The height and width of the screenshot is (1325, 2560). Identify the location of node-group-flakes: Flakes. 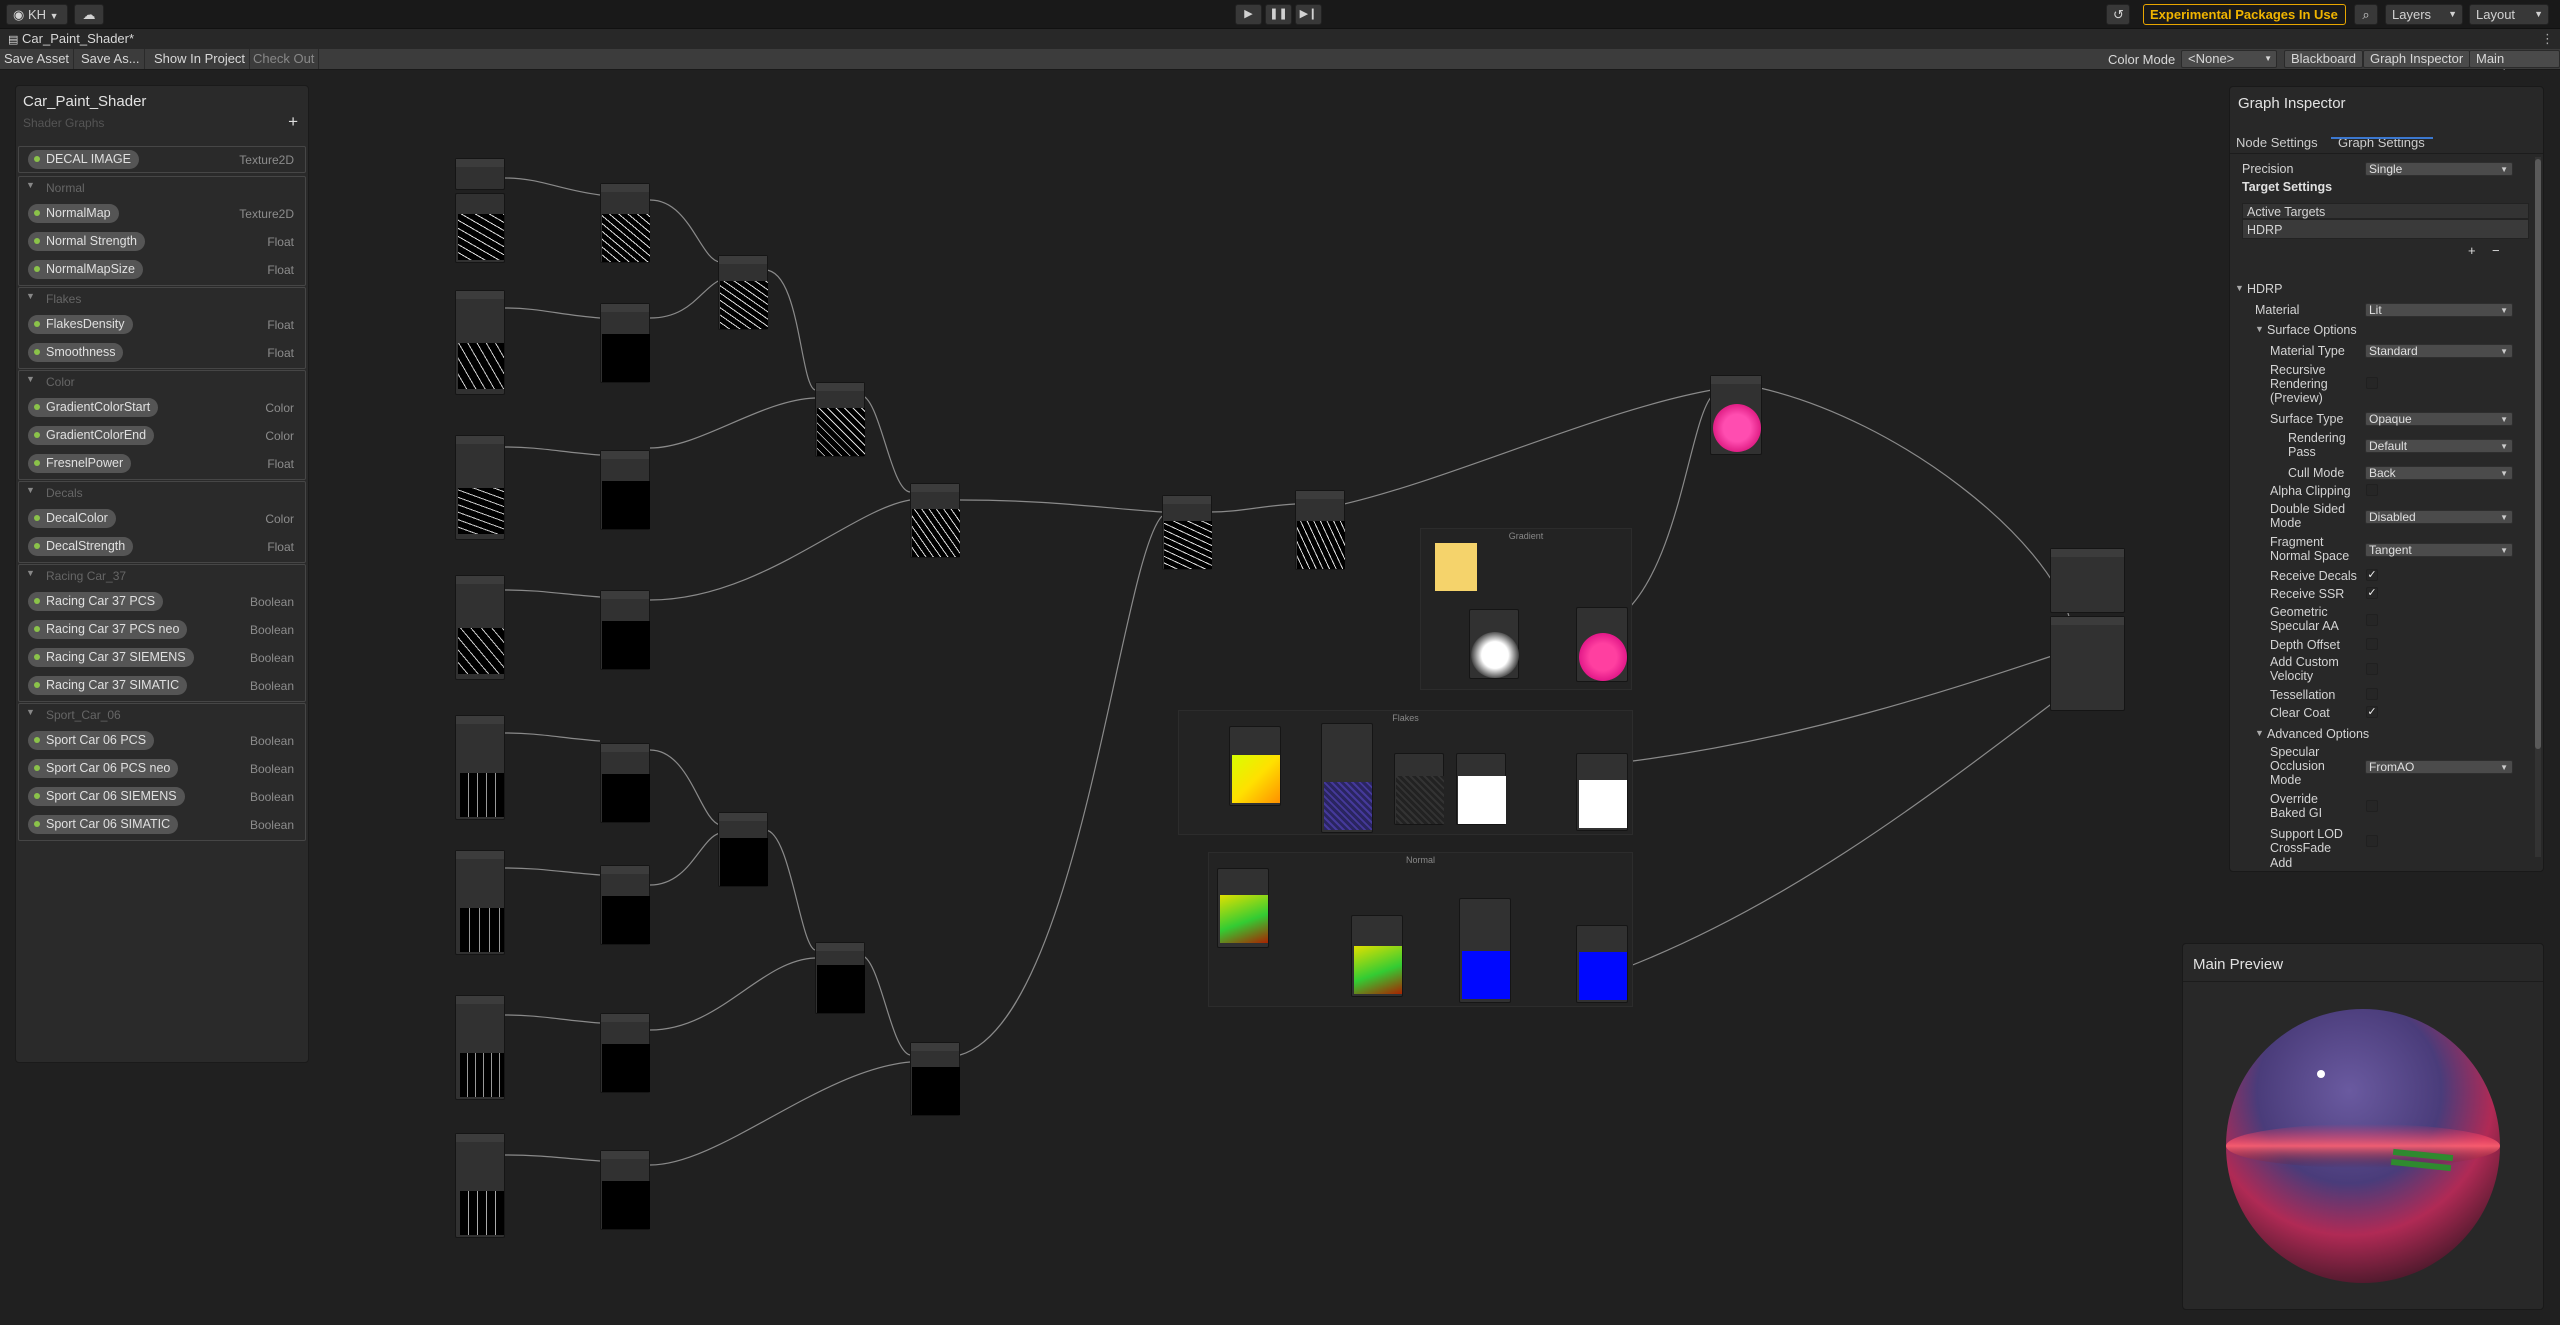
(1405, 772).